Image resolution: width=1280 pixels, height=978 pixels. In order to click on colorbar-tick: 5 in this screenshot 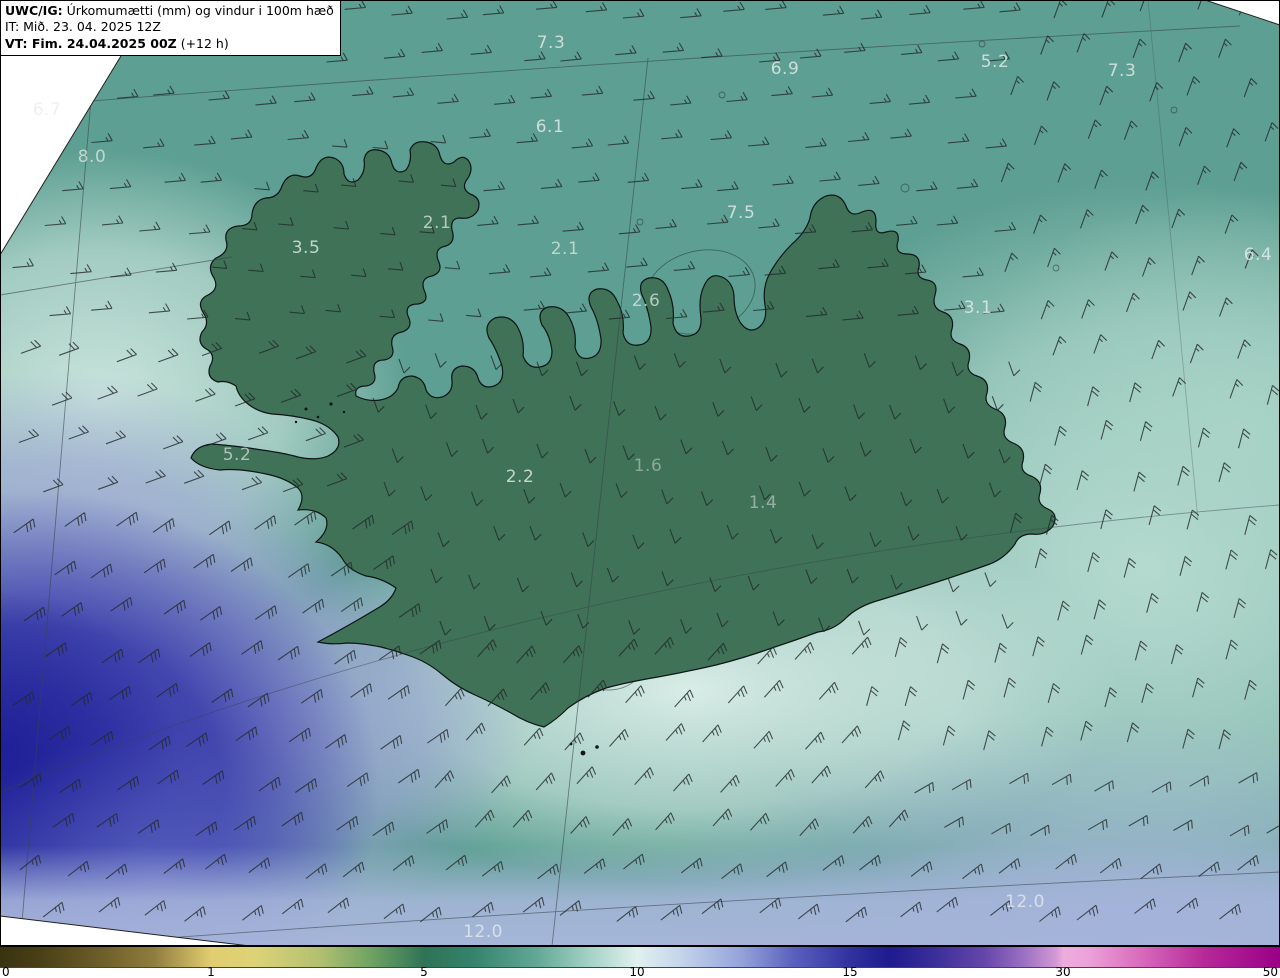, I will do `click(424, 971)`.